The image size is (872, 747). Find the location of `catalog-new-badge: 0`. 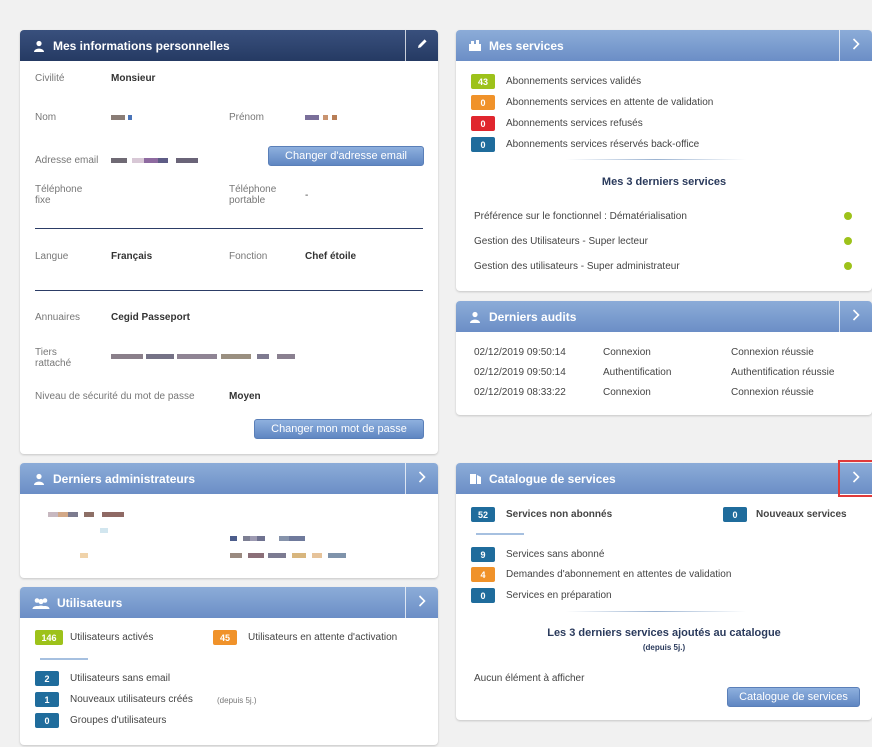

catalog-new-badge: 0 is located at coordinates (735, 514).